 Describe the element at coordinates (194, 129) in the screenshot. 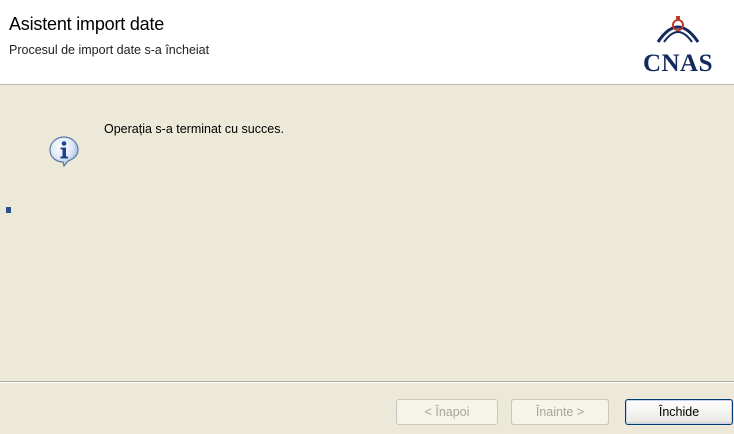

I see `status-message: Operația s-a terminat cu succes.` at that location.